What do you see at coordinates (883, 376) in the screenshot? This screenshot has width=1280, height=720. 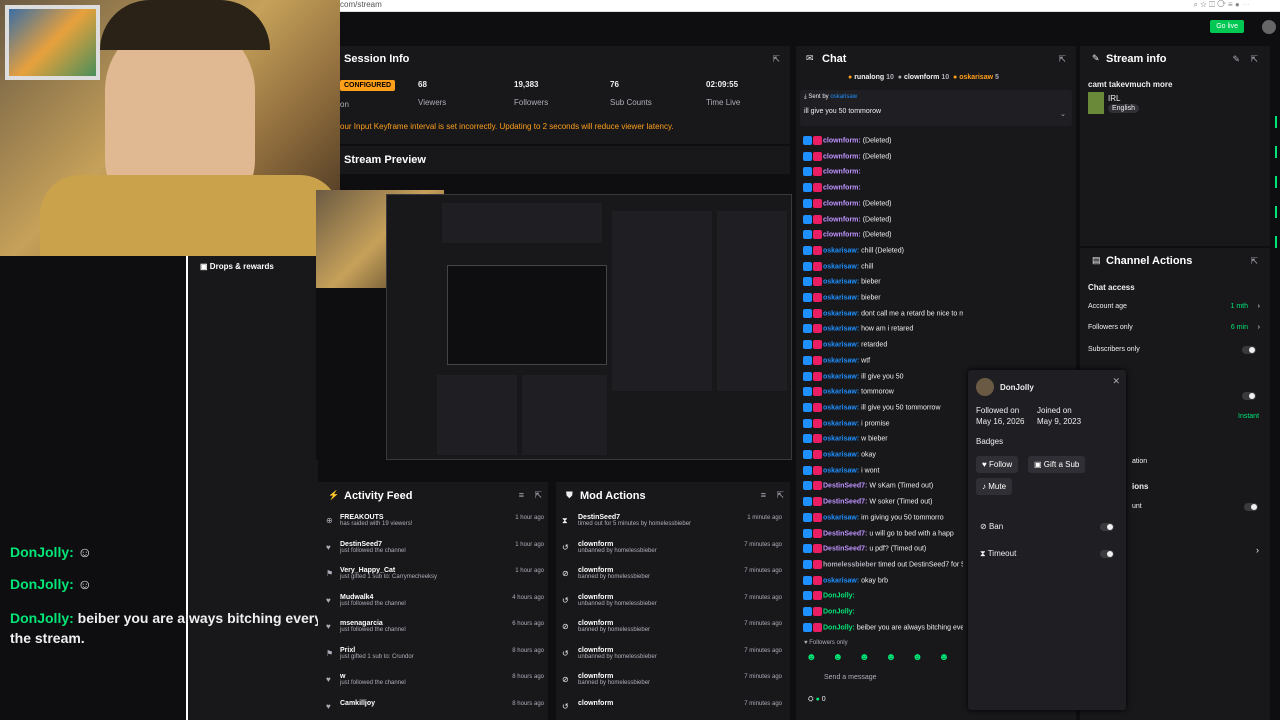 I see `chat-message: oskarisaw: ill give you 50` at bounding box center [883, 376].